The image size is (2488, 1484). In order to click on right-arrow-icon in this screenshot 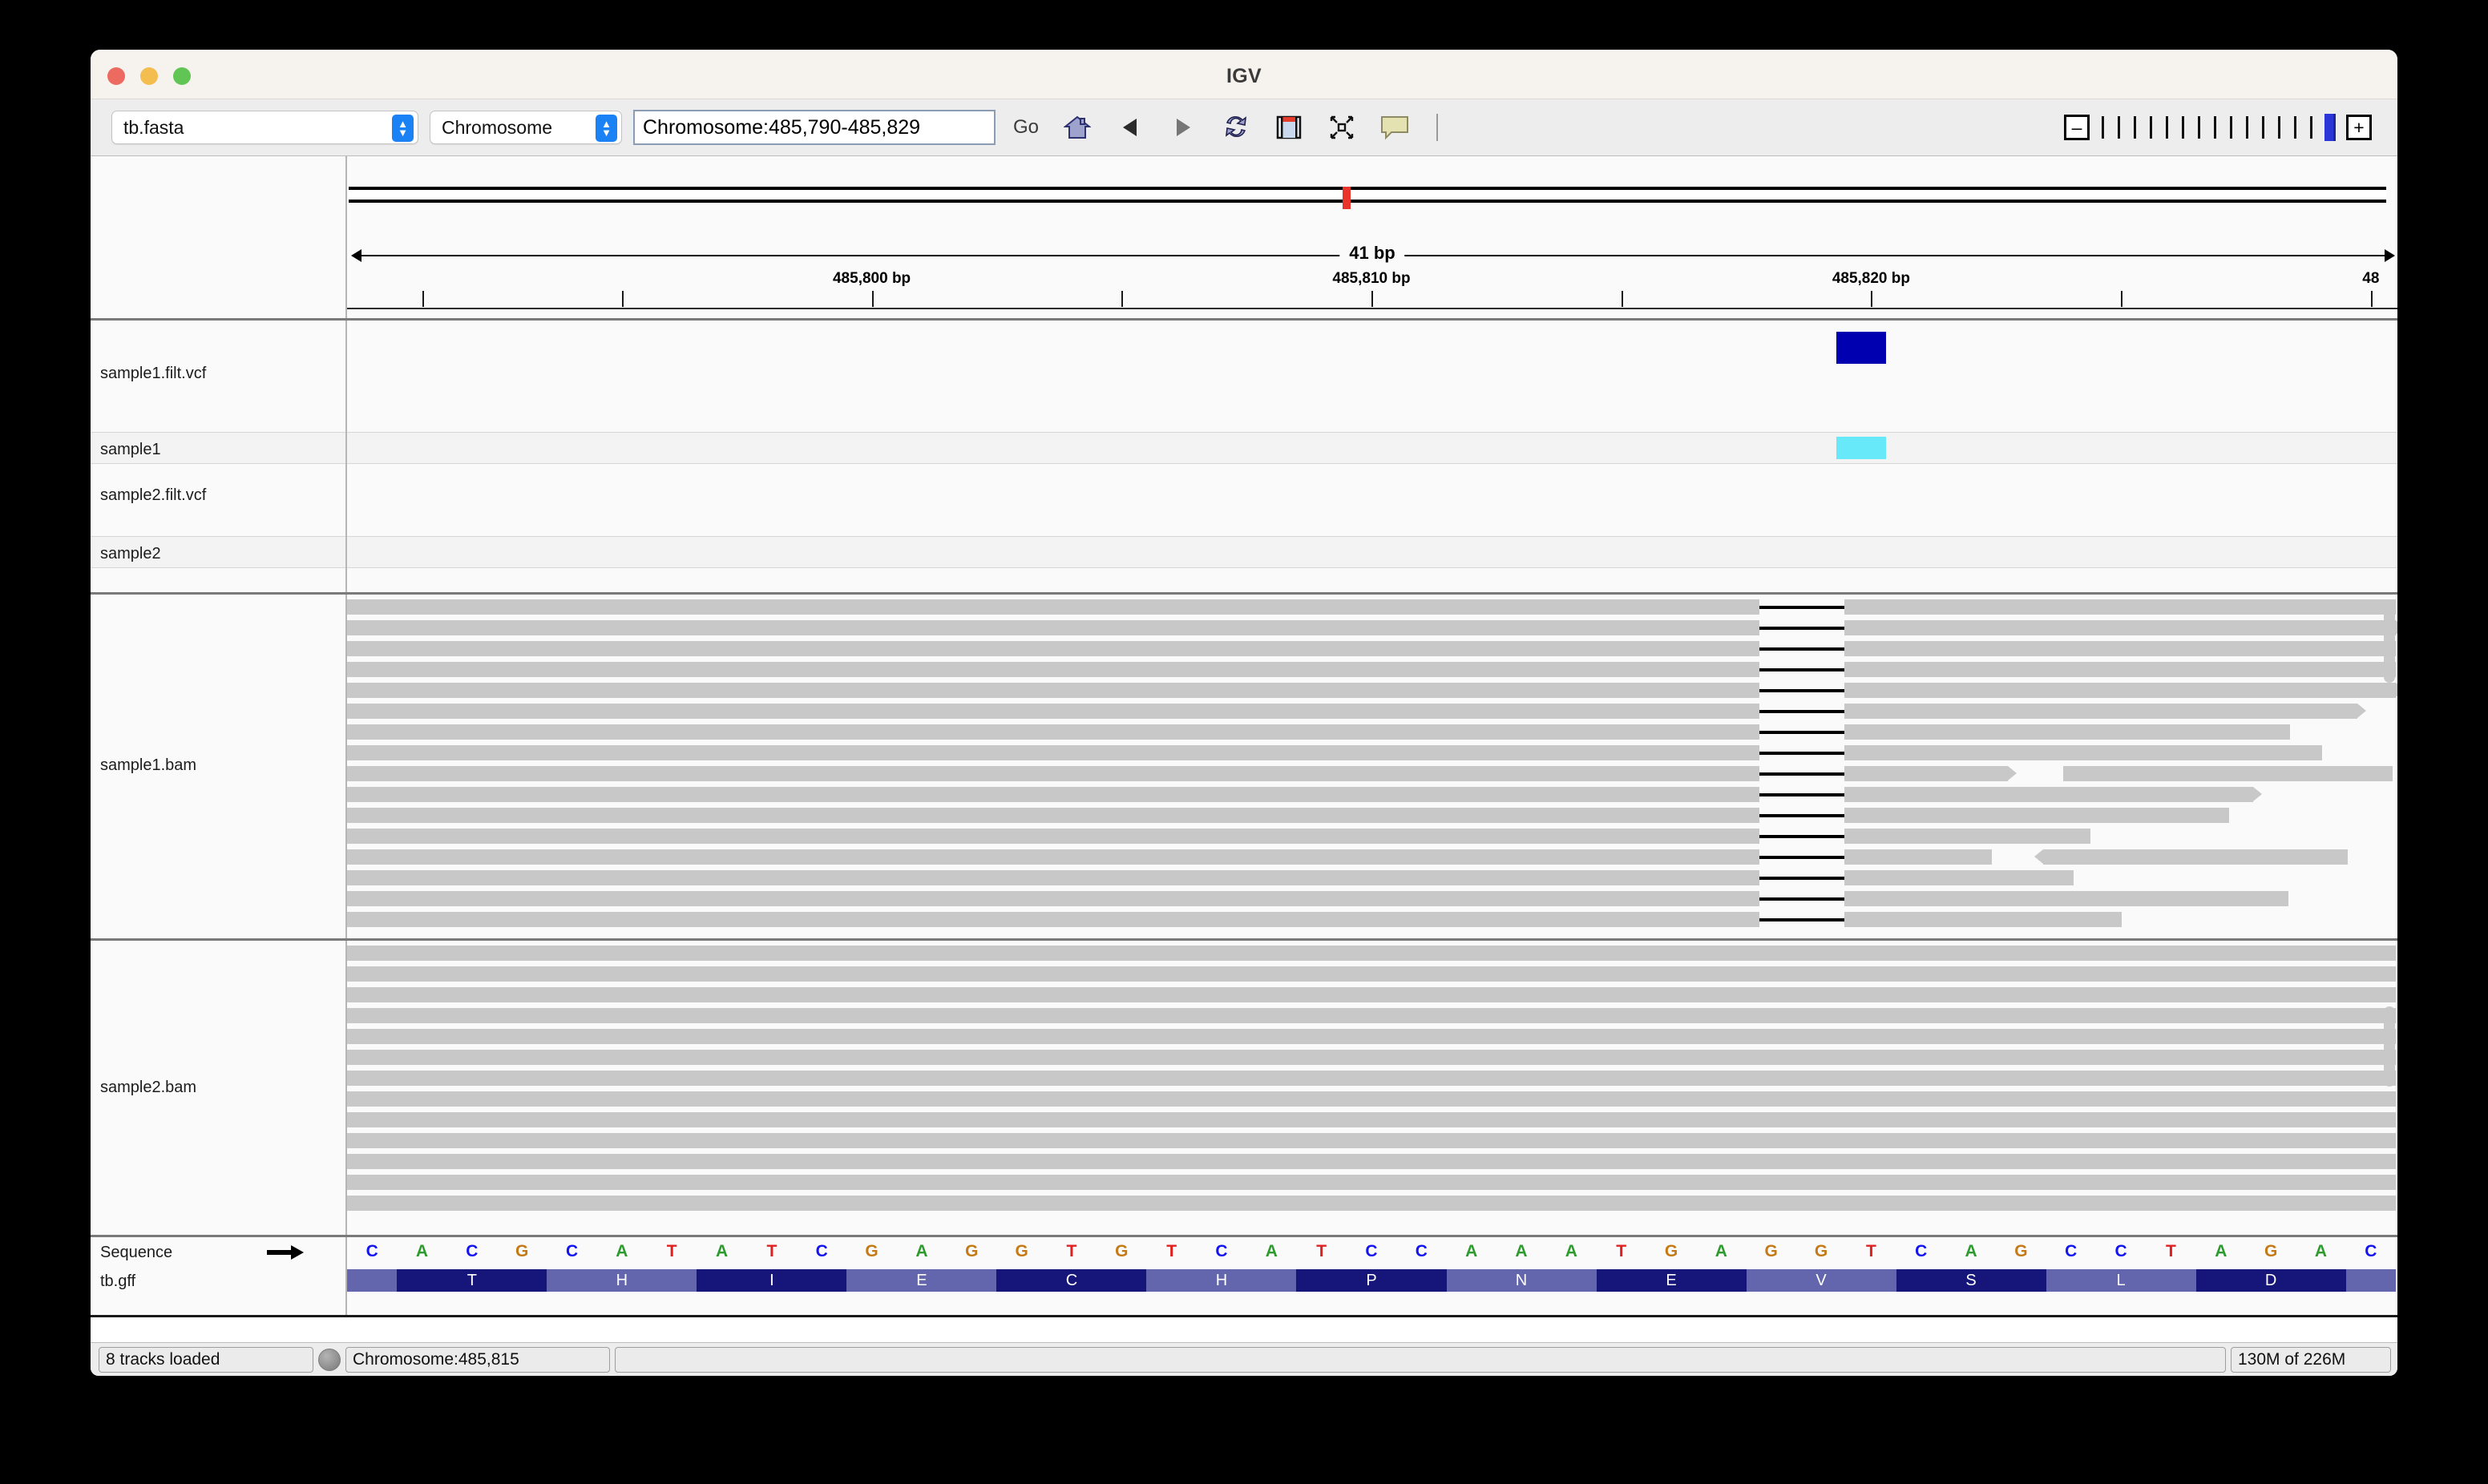, I will do `click(286, 1253)`.